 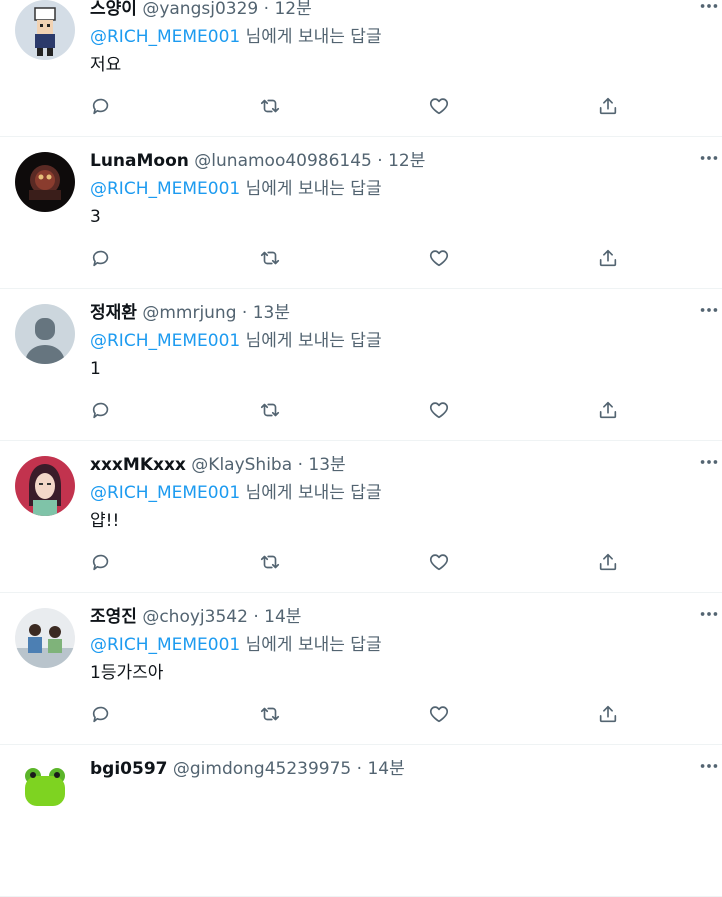 I want to click on user-handle: @gimdong45239975, so click(x=262, y=769).